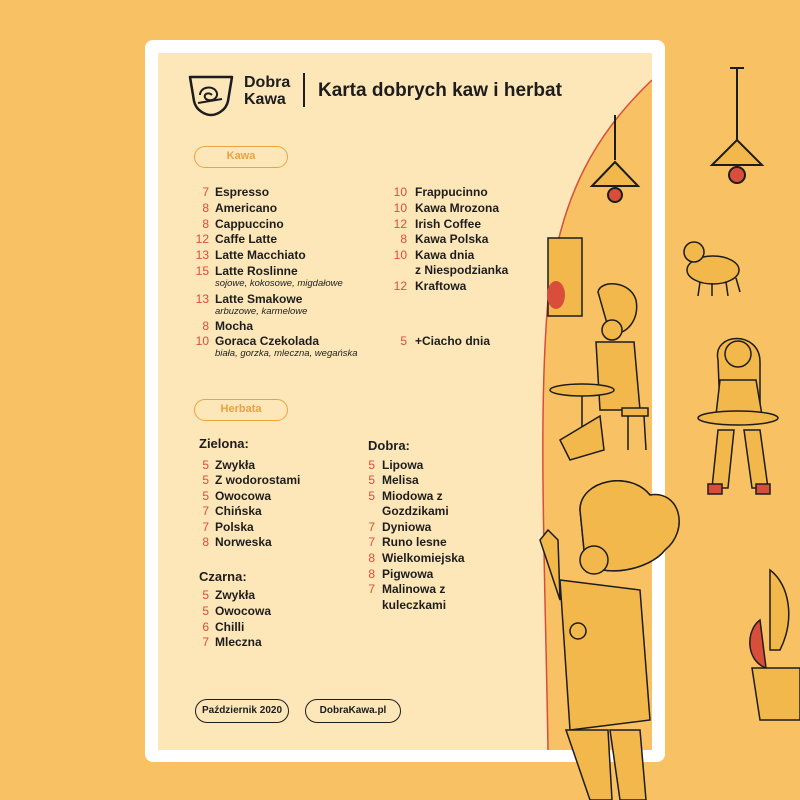 This screenshot has height=800, width=800. Describe the element at coordinates (279, 283) in the screenshot. I see `item-note: sojowe, kokosowe, migdałowe` at that location.